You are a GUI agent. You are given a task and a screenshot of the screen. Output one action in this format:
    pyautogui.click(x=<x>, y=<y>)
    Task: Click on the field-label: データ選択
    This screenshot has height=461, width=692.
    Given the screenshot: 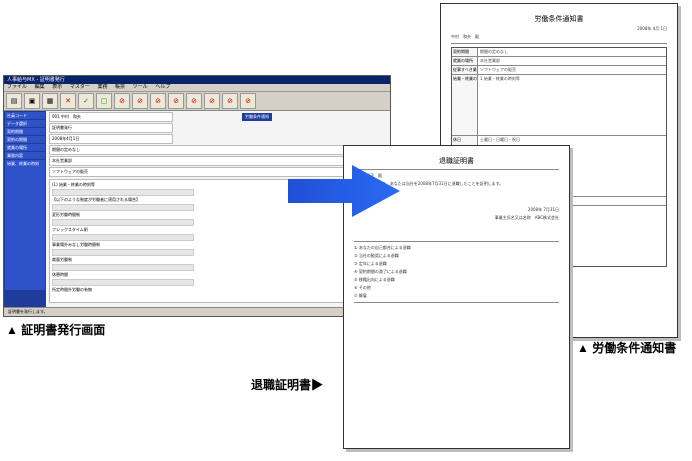 What is the action you would take?
    pyautogui.click(x=25, y=123)
    